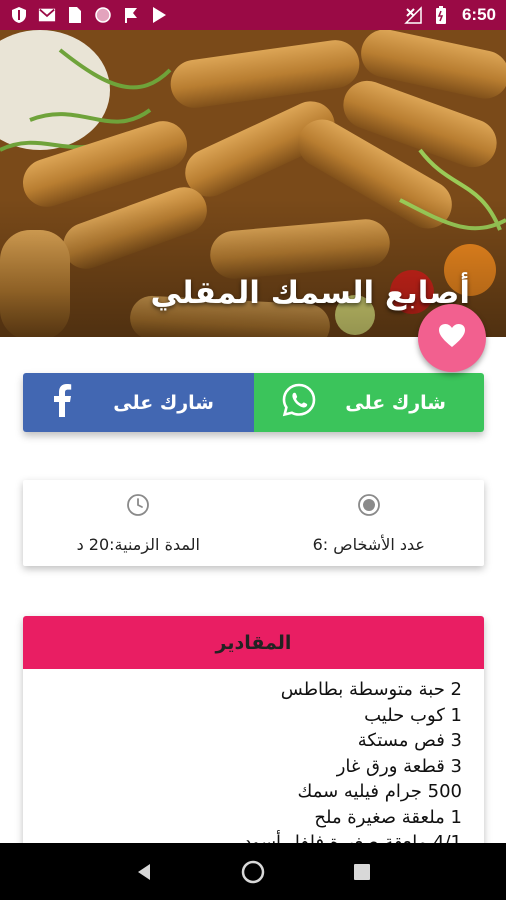 The image size is (506, 900). I want to click on recents-icon, so click(361, 871).